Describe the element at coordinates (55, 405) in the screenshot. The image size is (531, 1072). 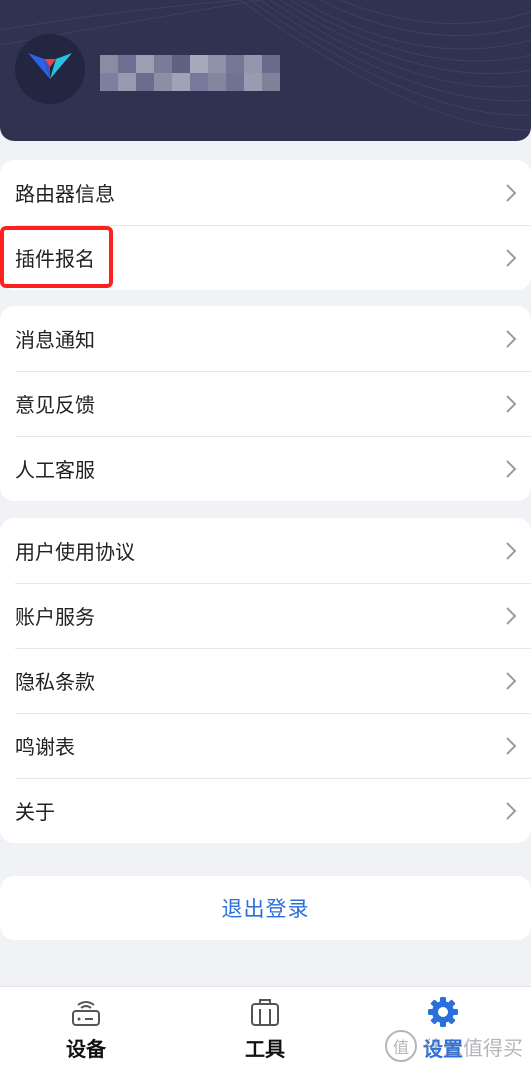
I see `menu-item-label: 意见反馈` at that location.